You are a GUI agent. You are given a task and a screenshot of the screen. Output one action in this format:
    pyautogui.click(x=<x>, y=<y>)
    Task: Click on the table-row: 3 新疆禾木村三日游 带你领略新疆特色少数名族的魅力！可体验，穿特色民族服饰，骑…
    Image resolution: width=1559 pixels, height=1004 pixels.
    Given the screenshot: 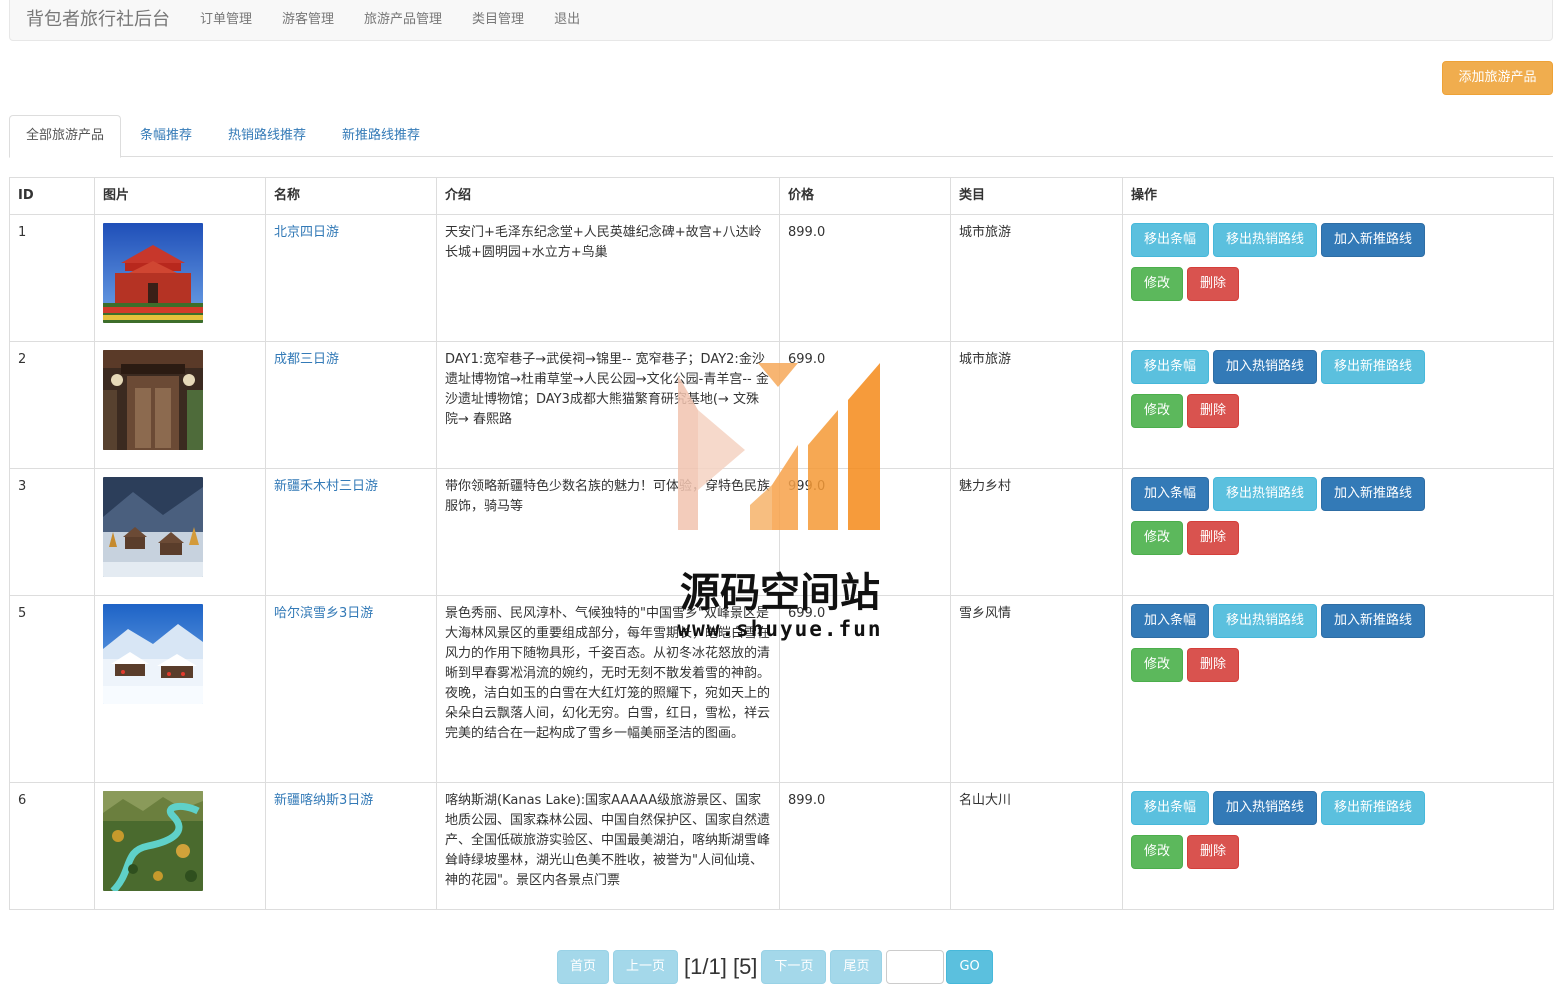 What is the action you would take?
    pyautogui.click(x=781, y=532)
    